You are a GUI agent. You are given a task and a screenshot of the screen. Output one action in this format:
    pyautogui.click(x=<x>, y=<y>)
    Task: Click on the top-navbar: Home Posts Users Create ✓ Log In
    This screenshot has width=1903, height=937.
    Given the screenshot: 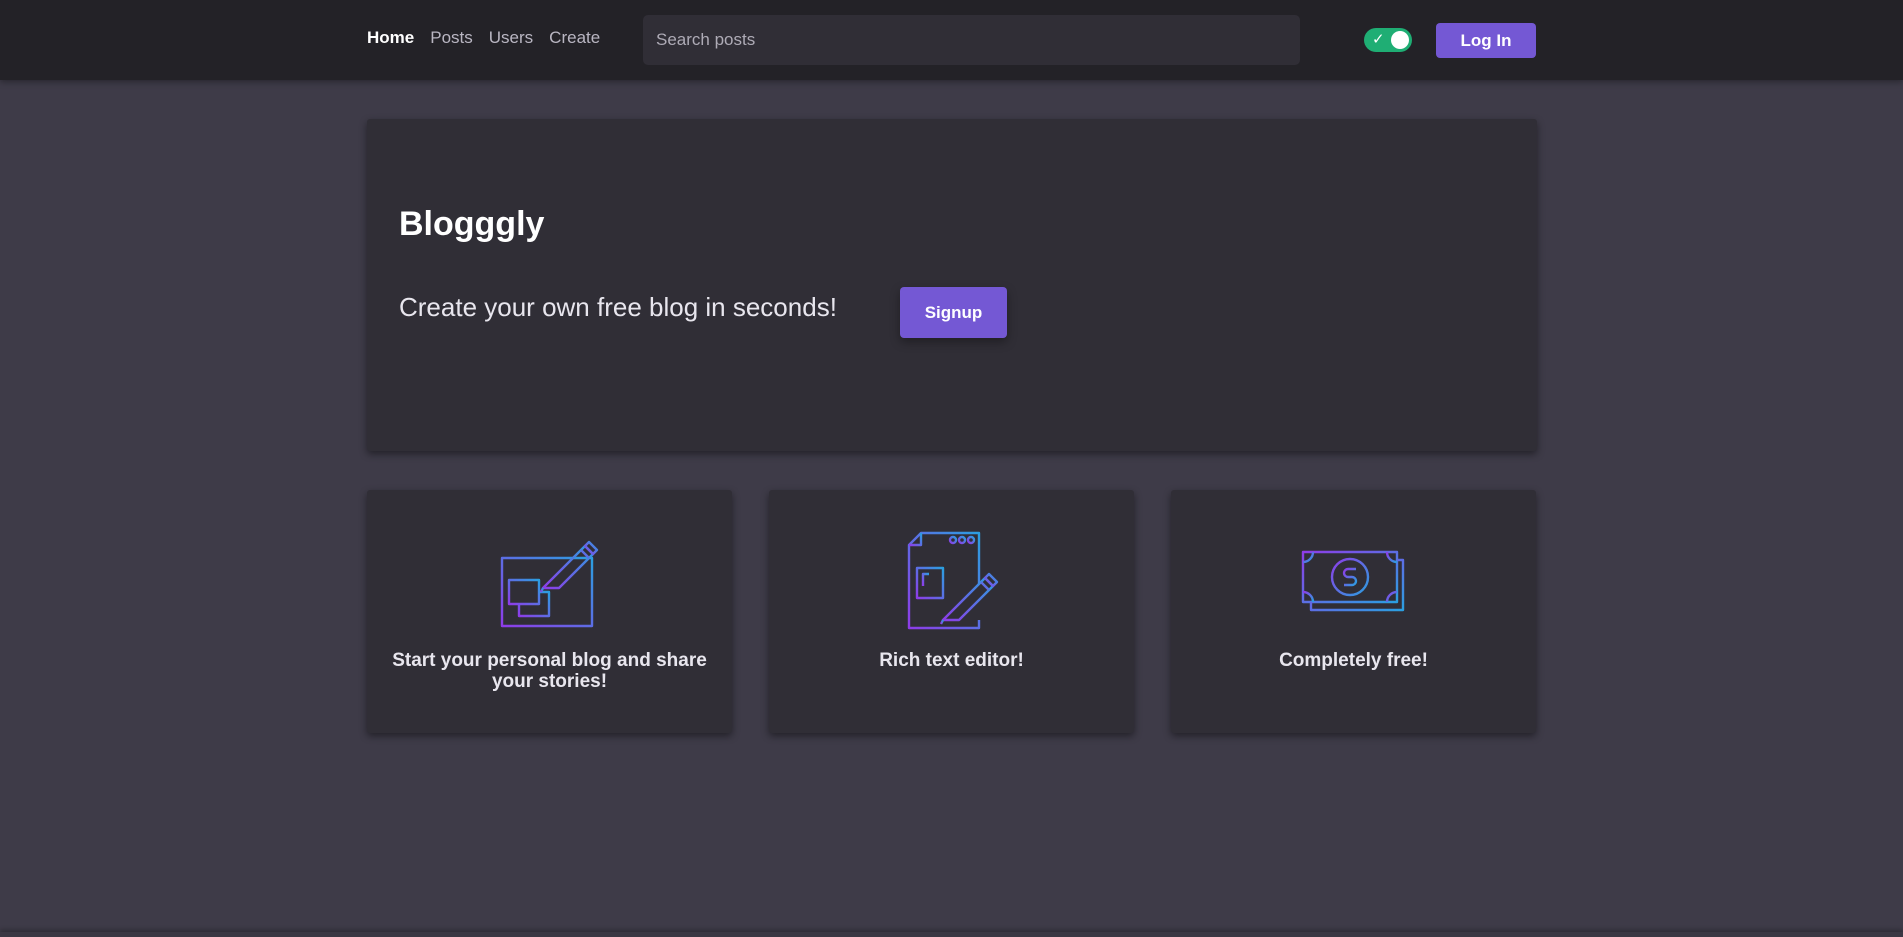 What is the action you would take?
    pyautogui.click(x=951, y=40)
    